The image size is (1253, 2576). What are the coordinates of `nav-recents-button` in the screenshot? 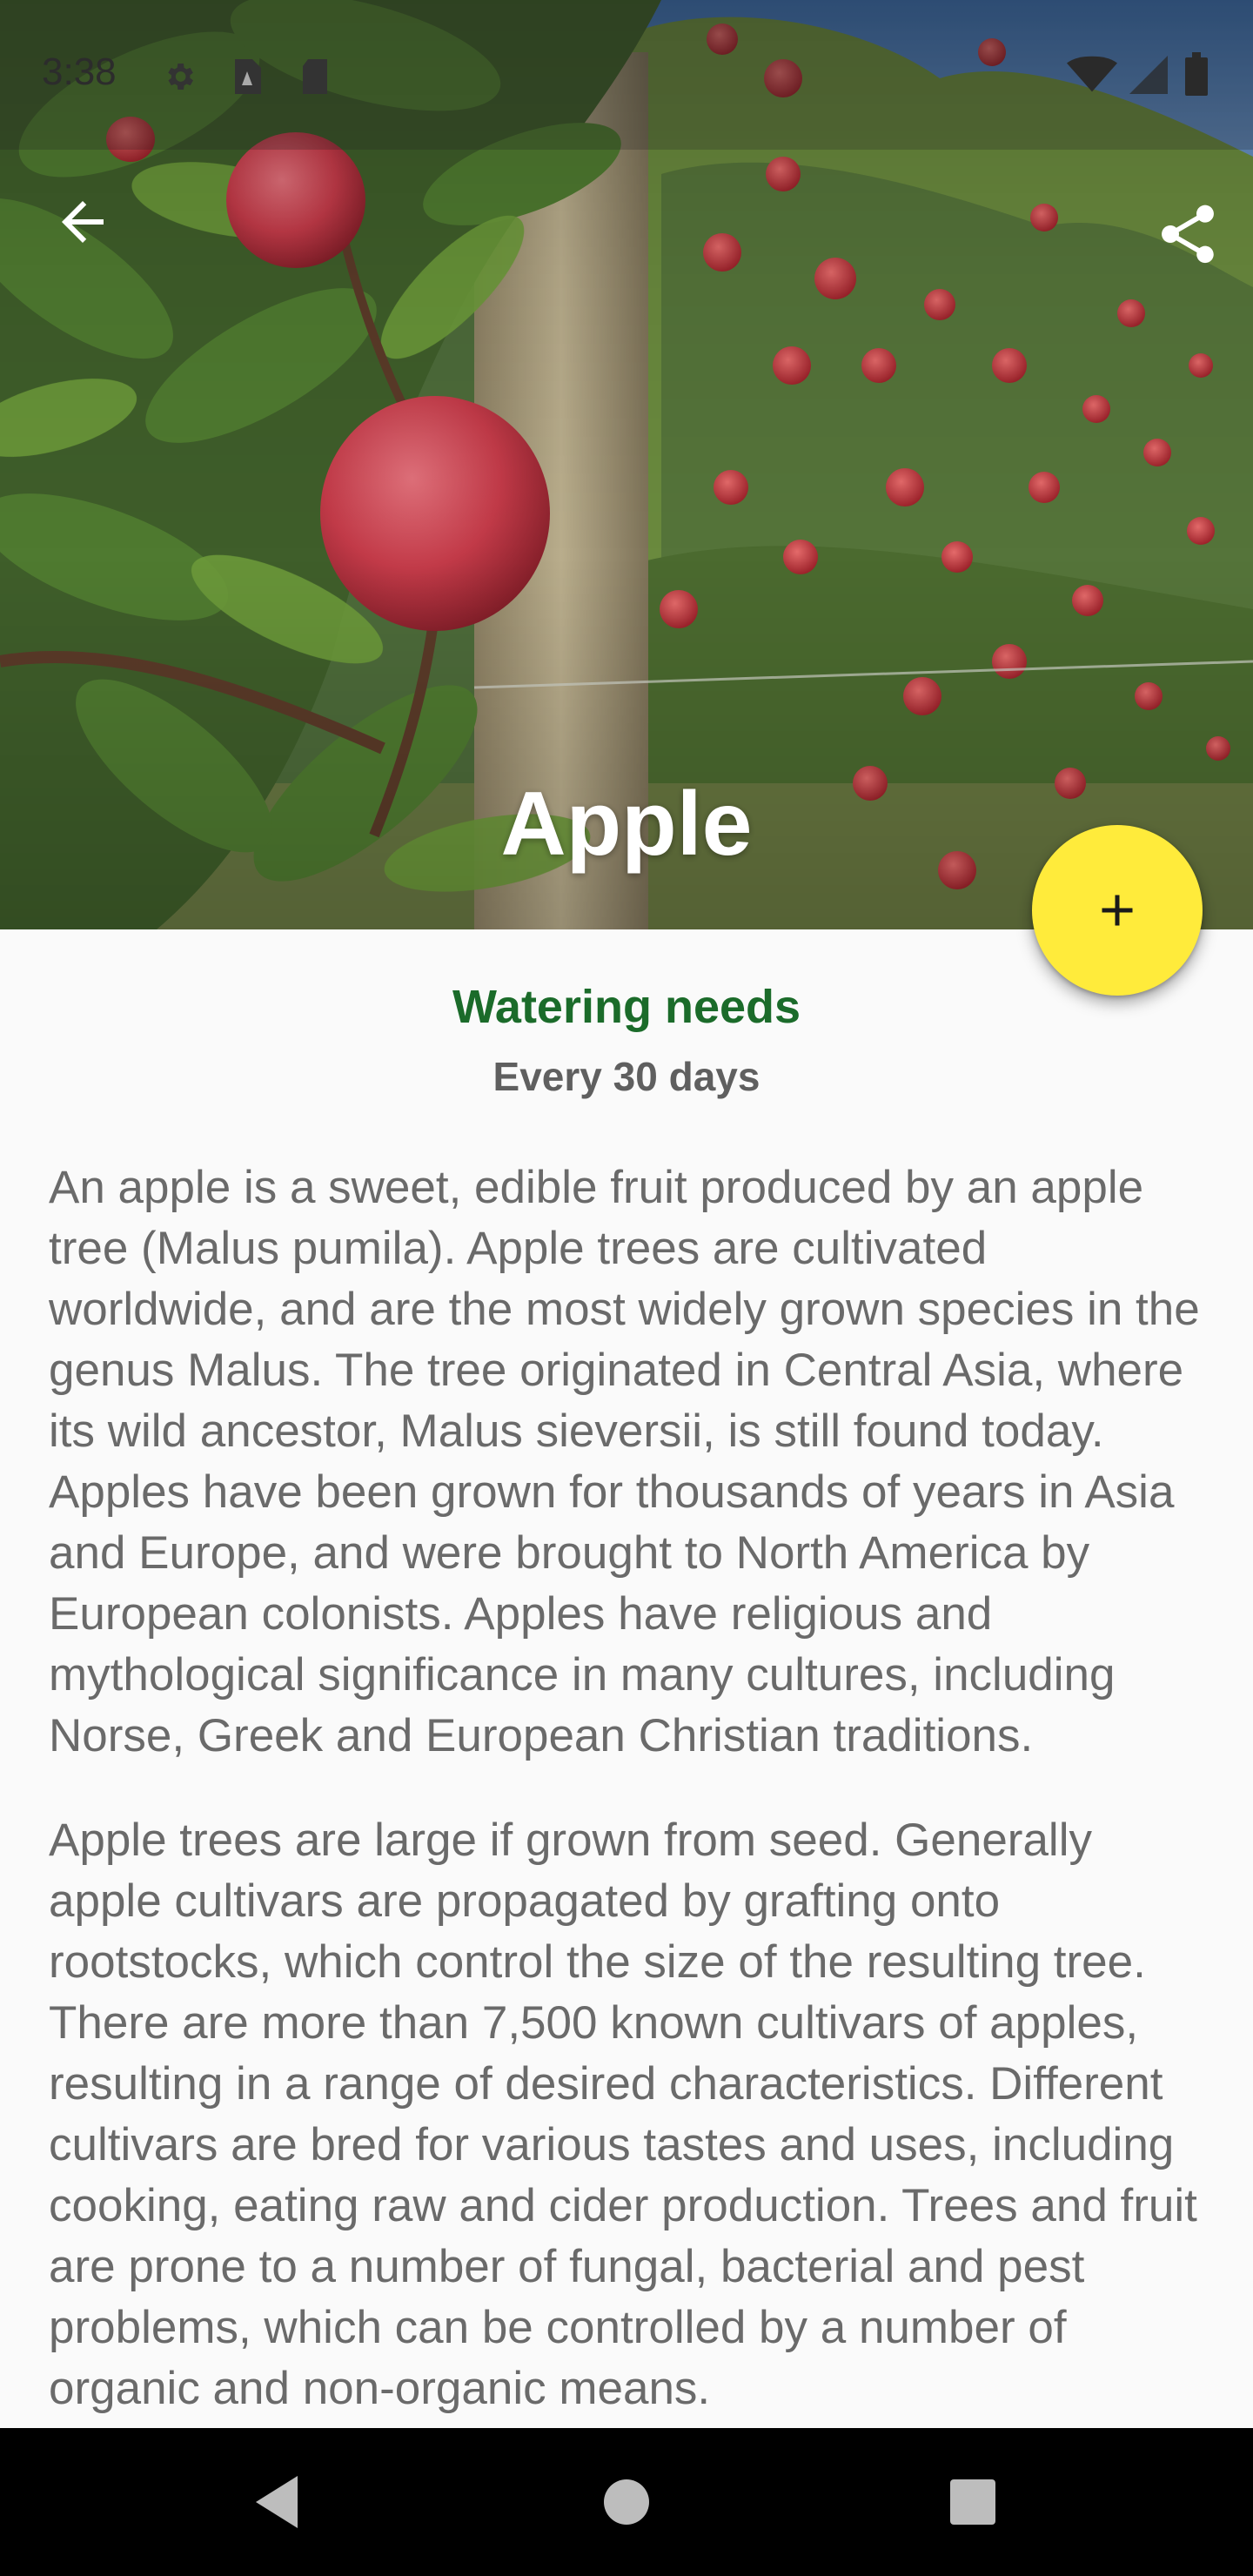 It's located at (973, 2502).